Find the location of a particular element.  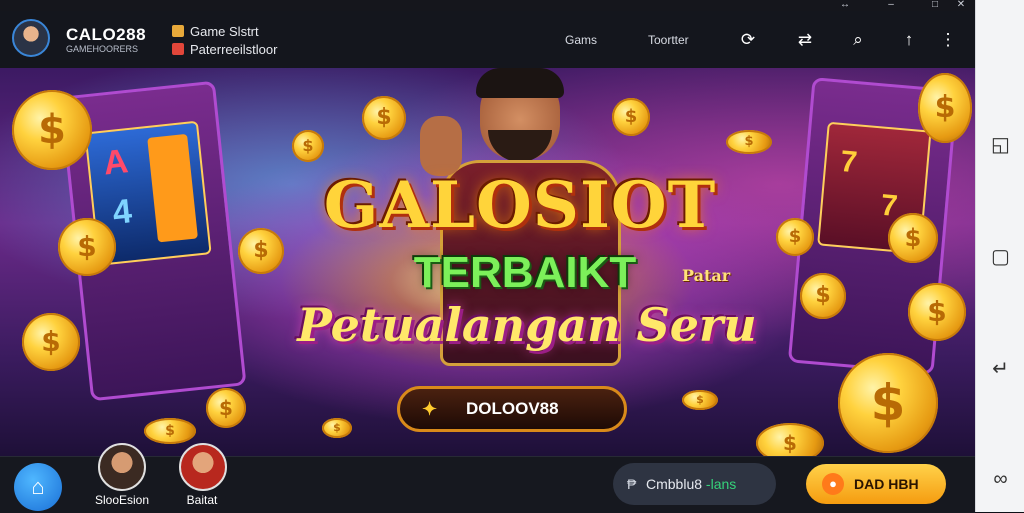

banner-tag: Patar is located at coordinates (706, 275).